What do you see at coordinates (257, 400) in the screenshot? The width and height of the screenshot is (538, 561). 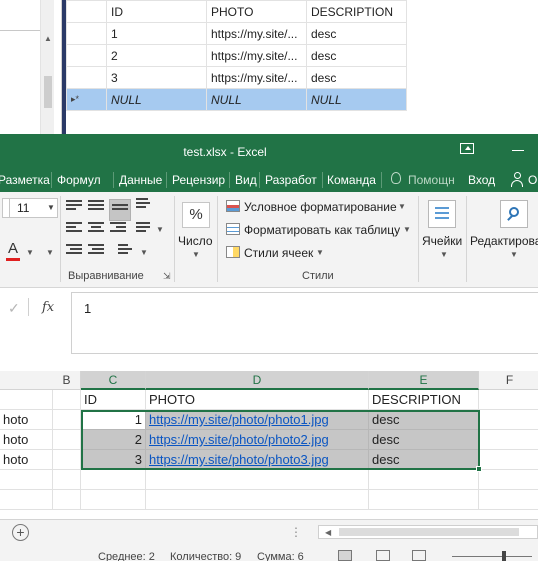 I see `cell-photo-header: PHOTO` at bounding box center [257, 400].